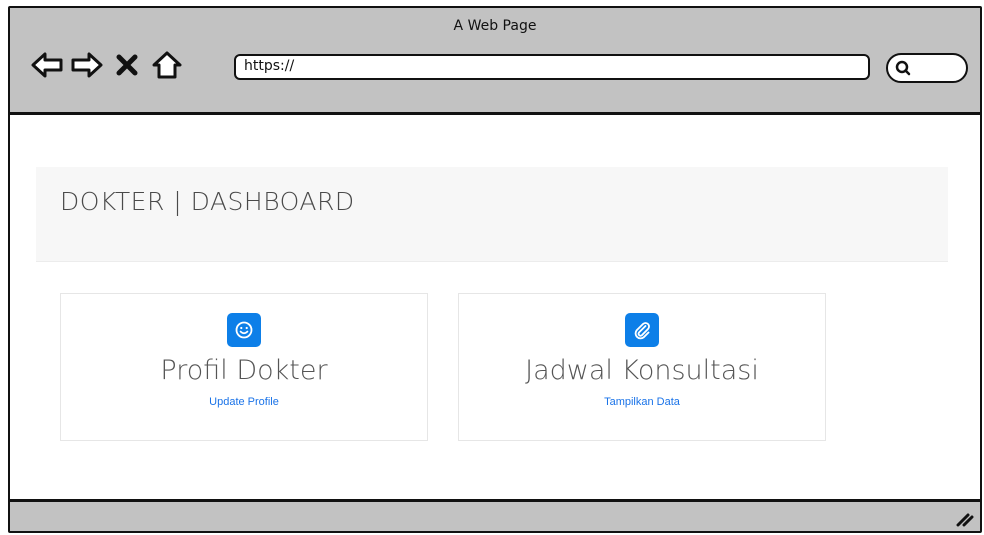 The height and width of the screenshot is (535, 984). I want to click on resize-grip-icon, so click(964, 518).